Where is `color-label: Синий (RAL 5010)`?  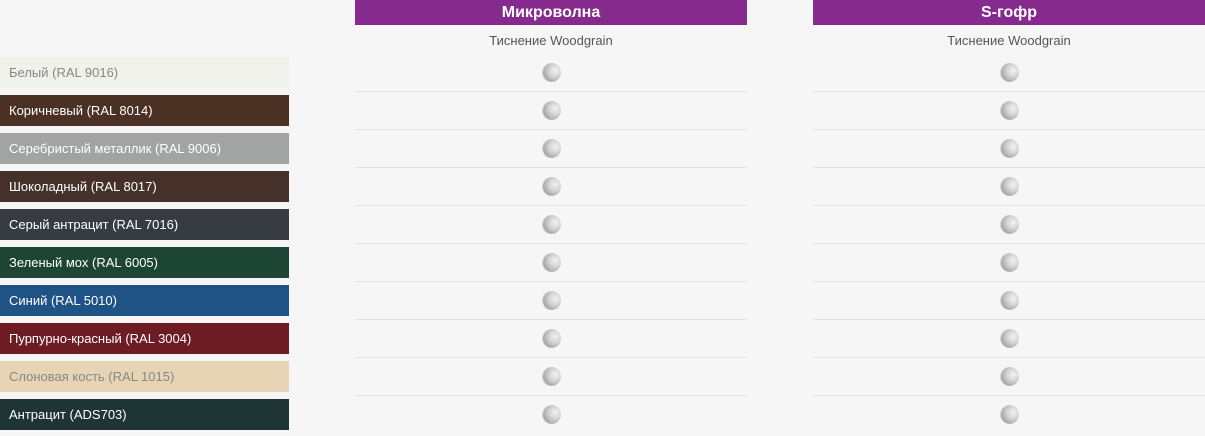
color-label: Синий (RAL 5010) is located at coordinates (63, 300).